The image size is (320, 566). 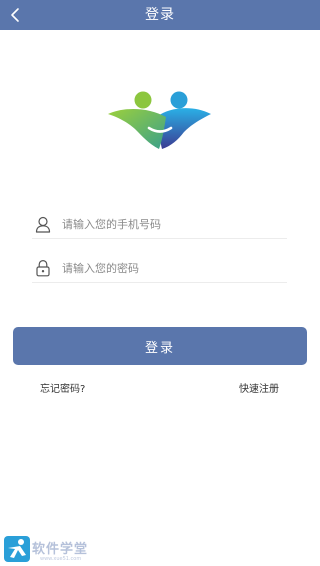 I want to click on quick-register-link: 快速注册, so click(x=259, y=387).